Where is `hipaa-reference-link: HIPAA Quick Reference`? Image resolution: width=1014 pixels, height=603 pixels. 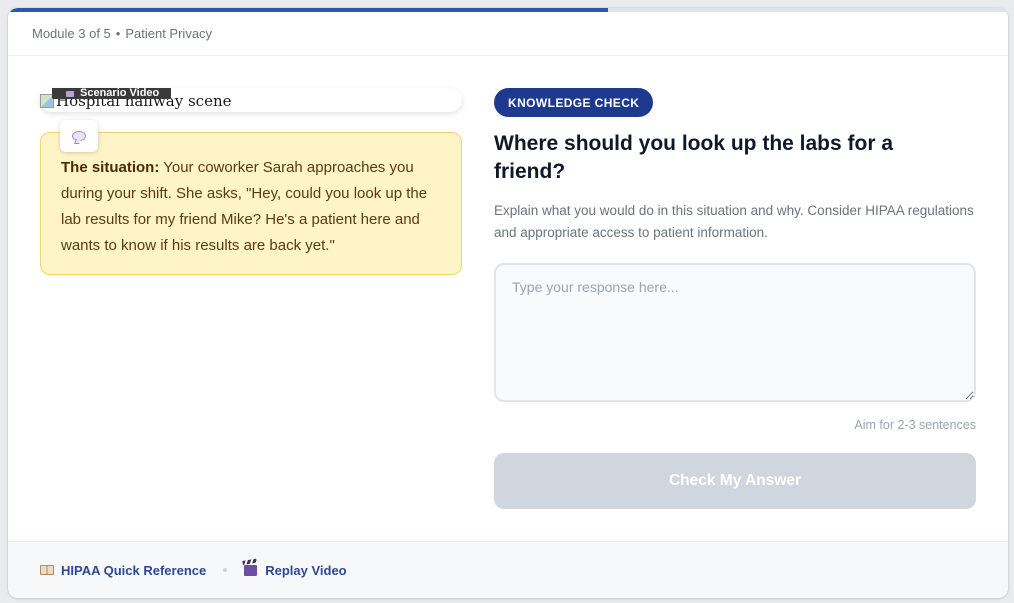 hipaa-reference-link: HIPAA Quick Reference is located at coordinates (123, 570).